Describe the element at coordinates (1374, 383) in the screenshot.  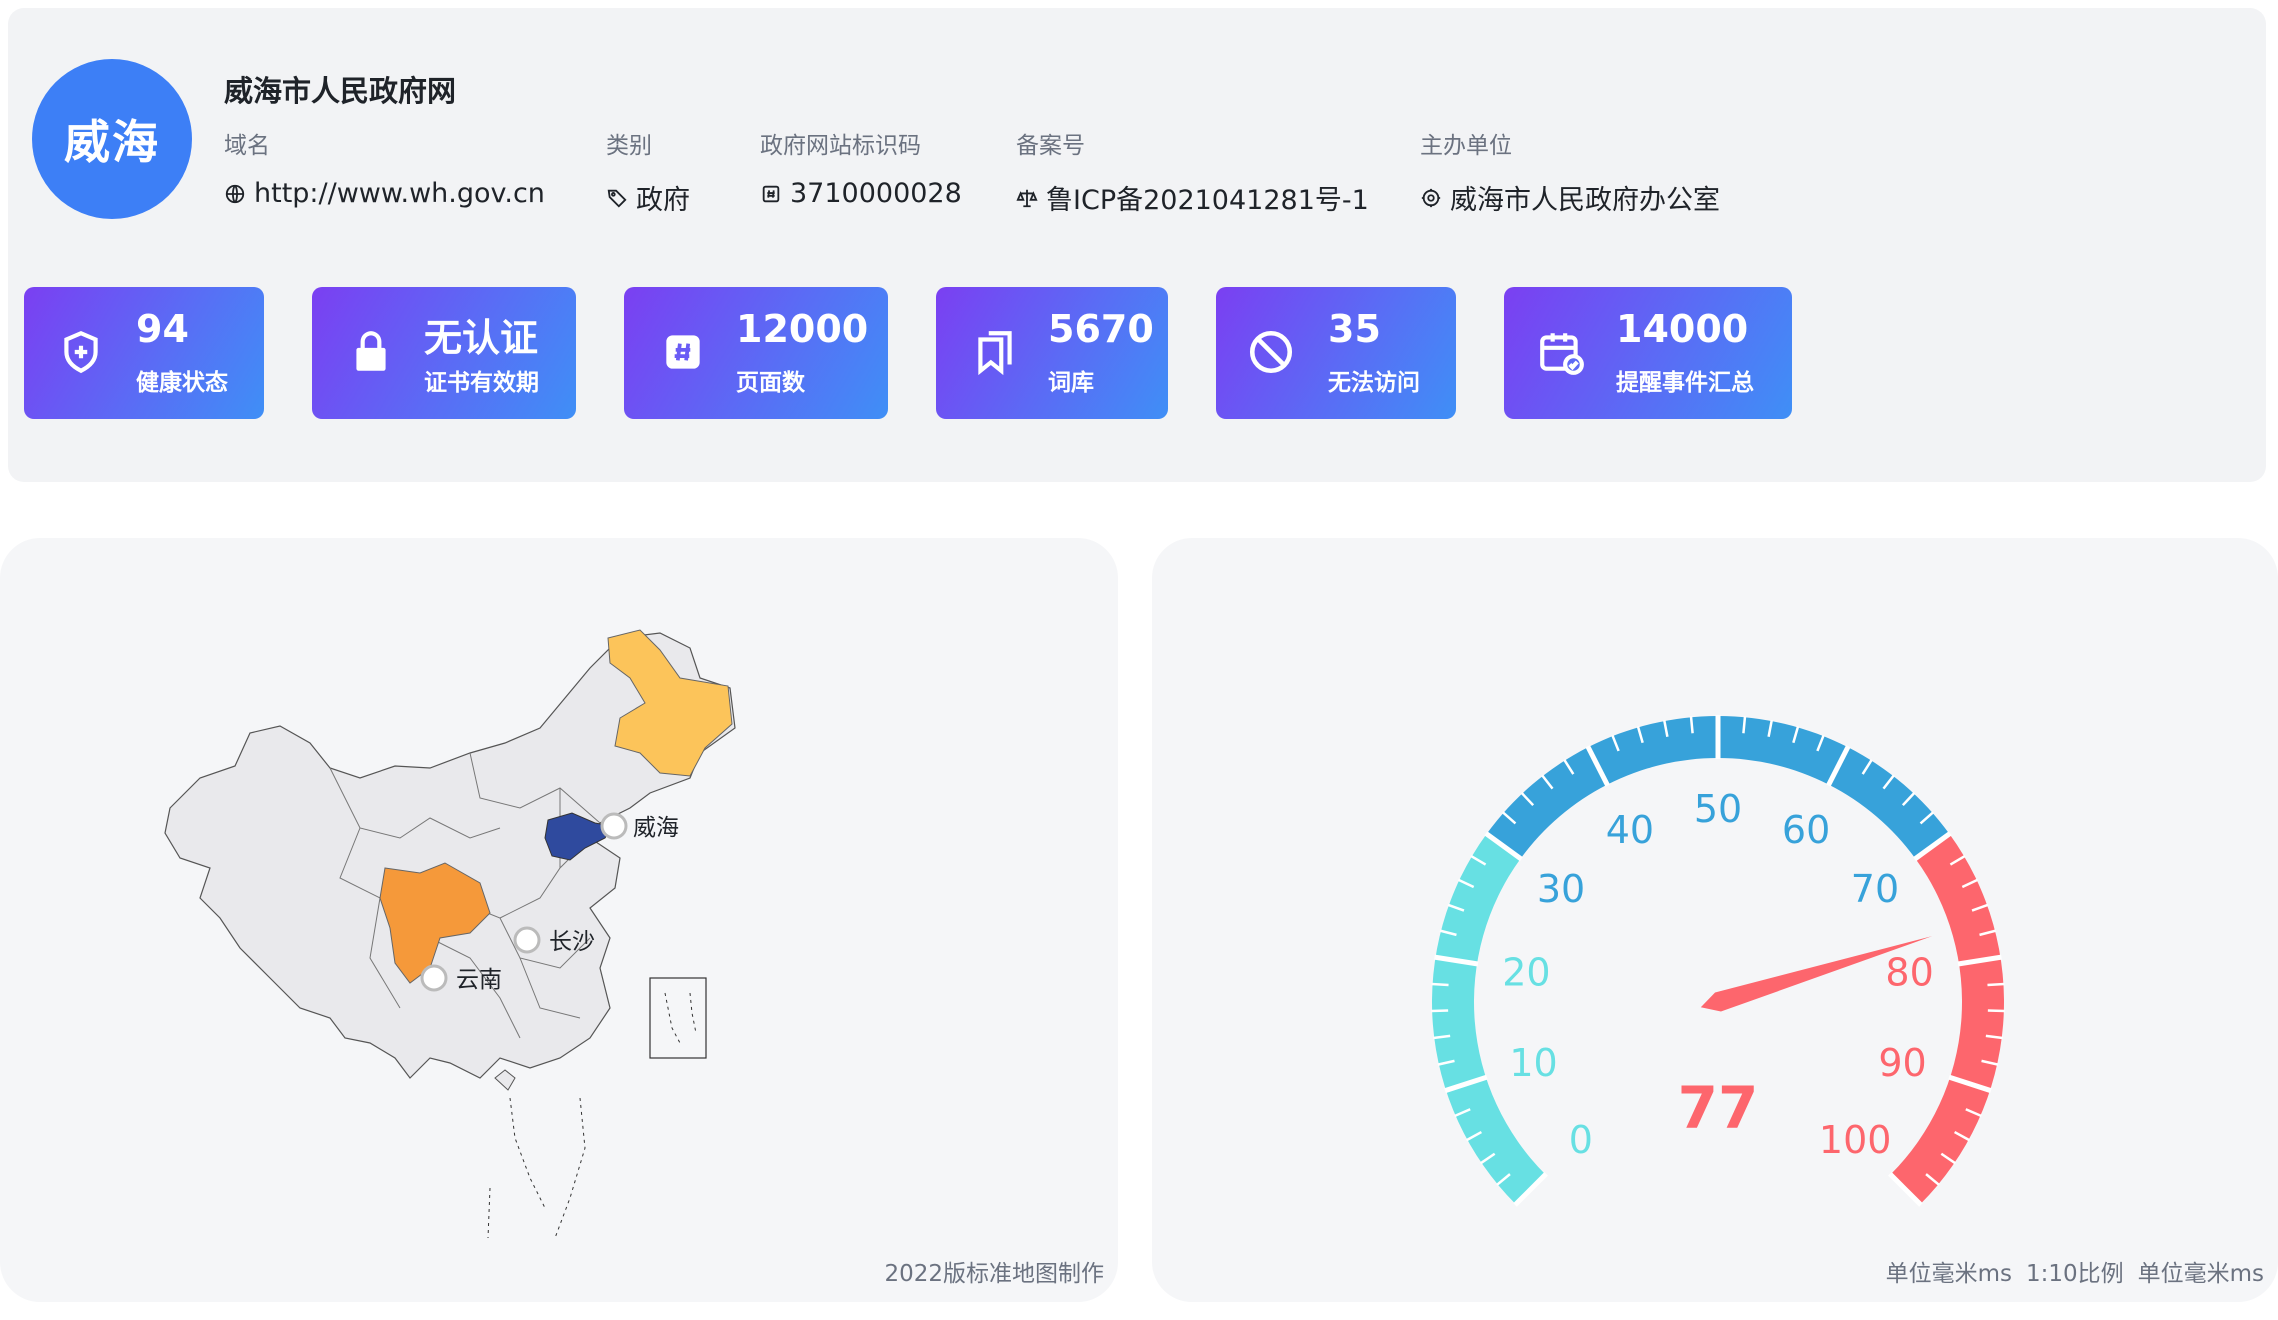
I see `stat-label: 无法访问` at that location.